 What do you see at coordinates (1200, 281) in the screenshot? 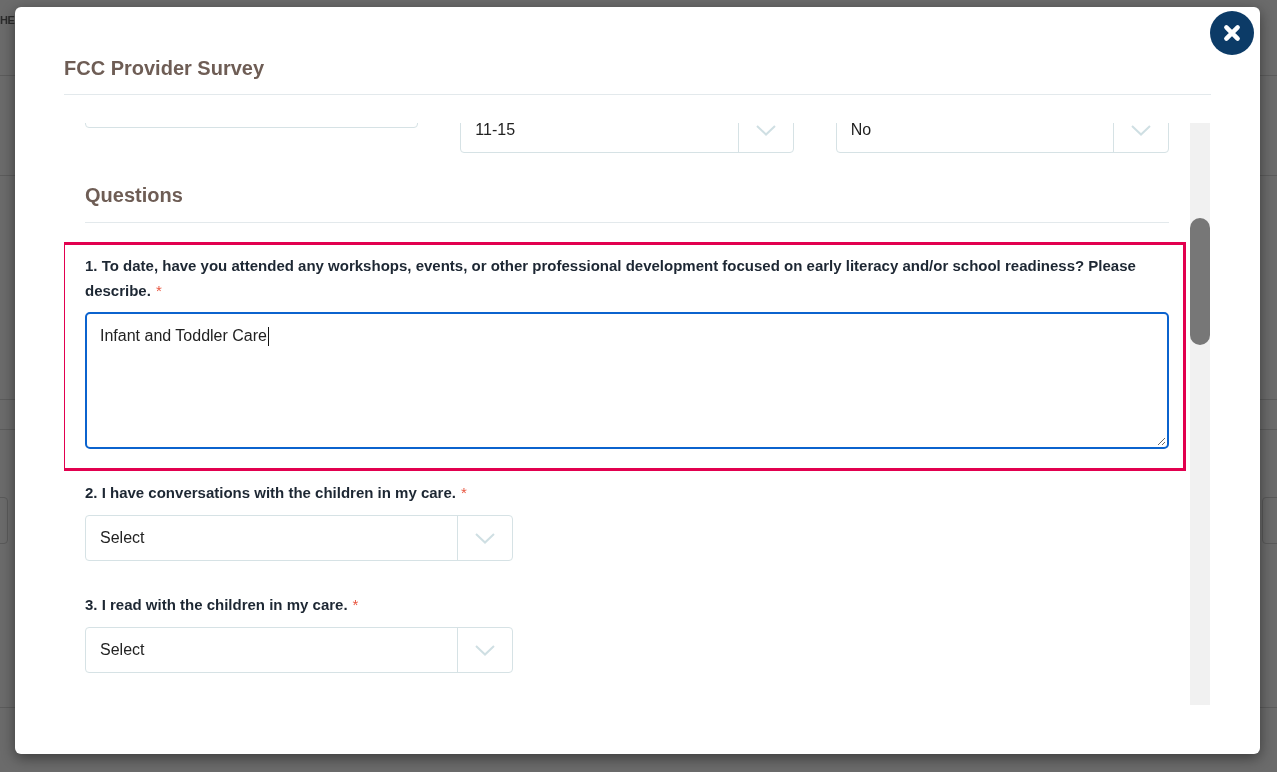
I see `scrollbar-thumb` at bounding box center [1200, 281].